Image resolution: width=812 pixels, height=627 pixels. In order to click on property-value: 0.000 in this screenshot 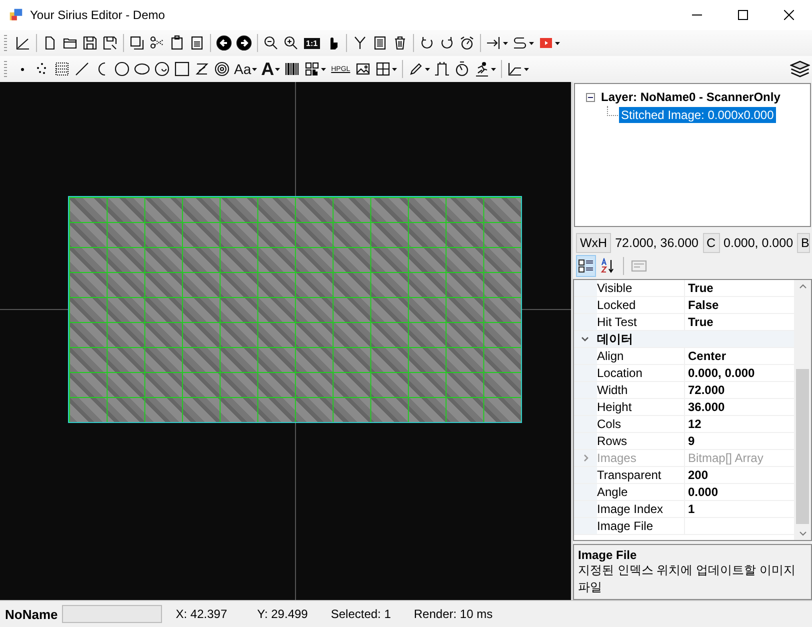, I will do `click(701, 492)`.